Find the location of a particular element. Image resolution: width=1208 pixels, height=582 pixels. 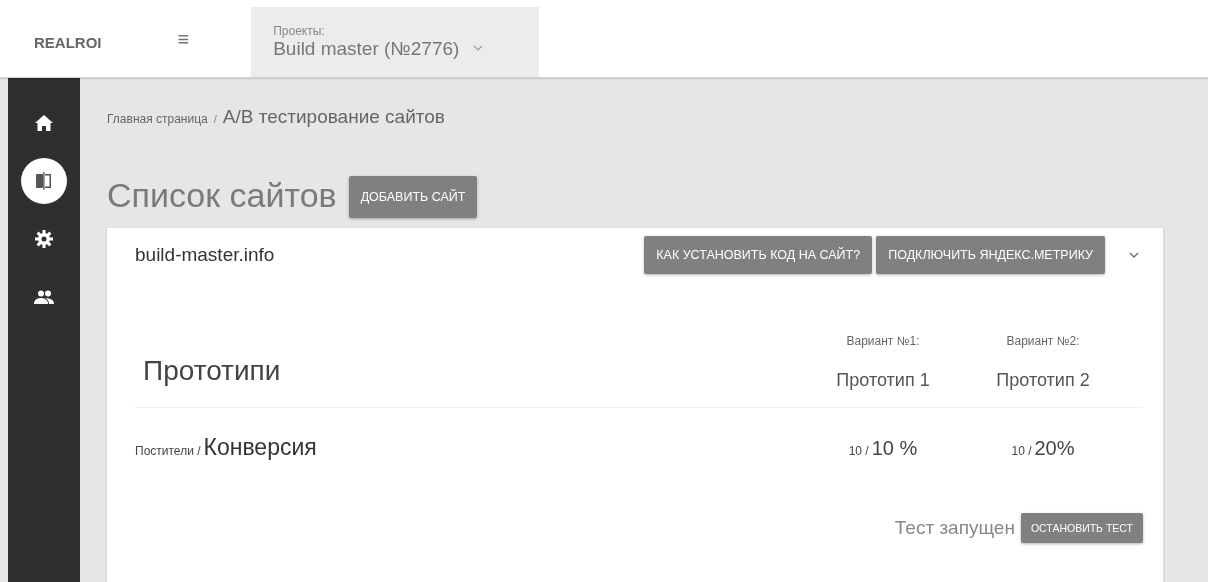

page-title: Список сайтов is located at coordinates (222, 195).